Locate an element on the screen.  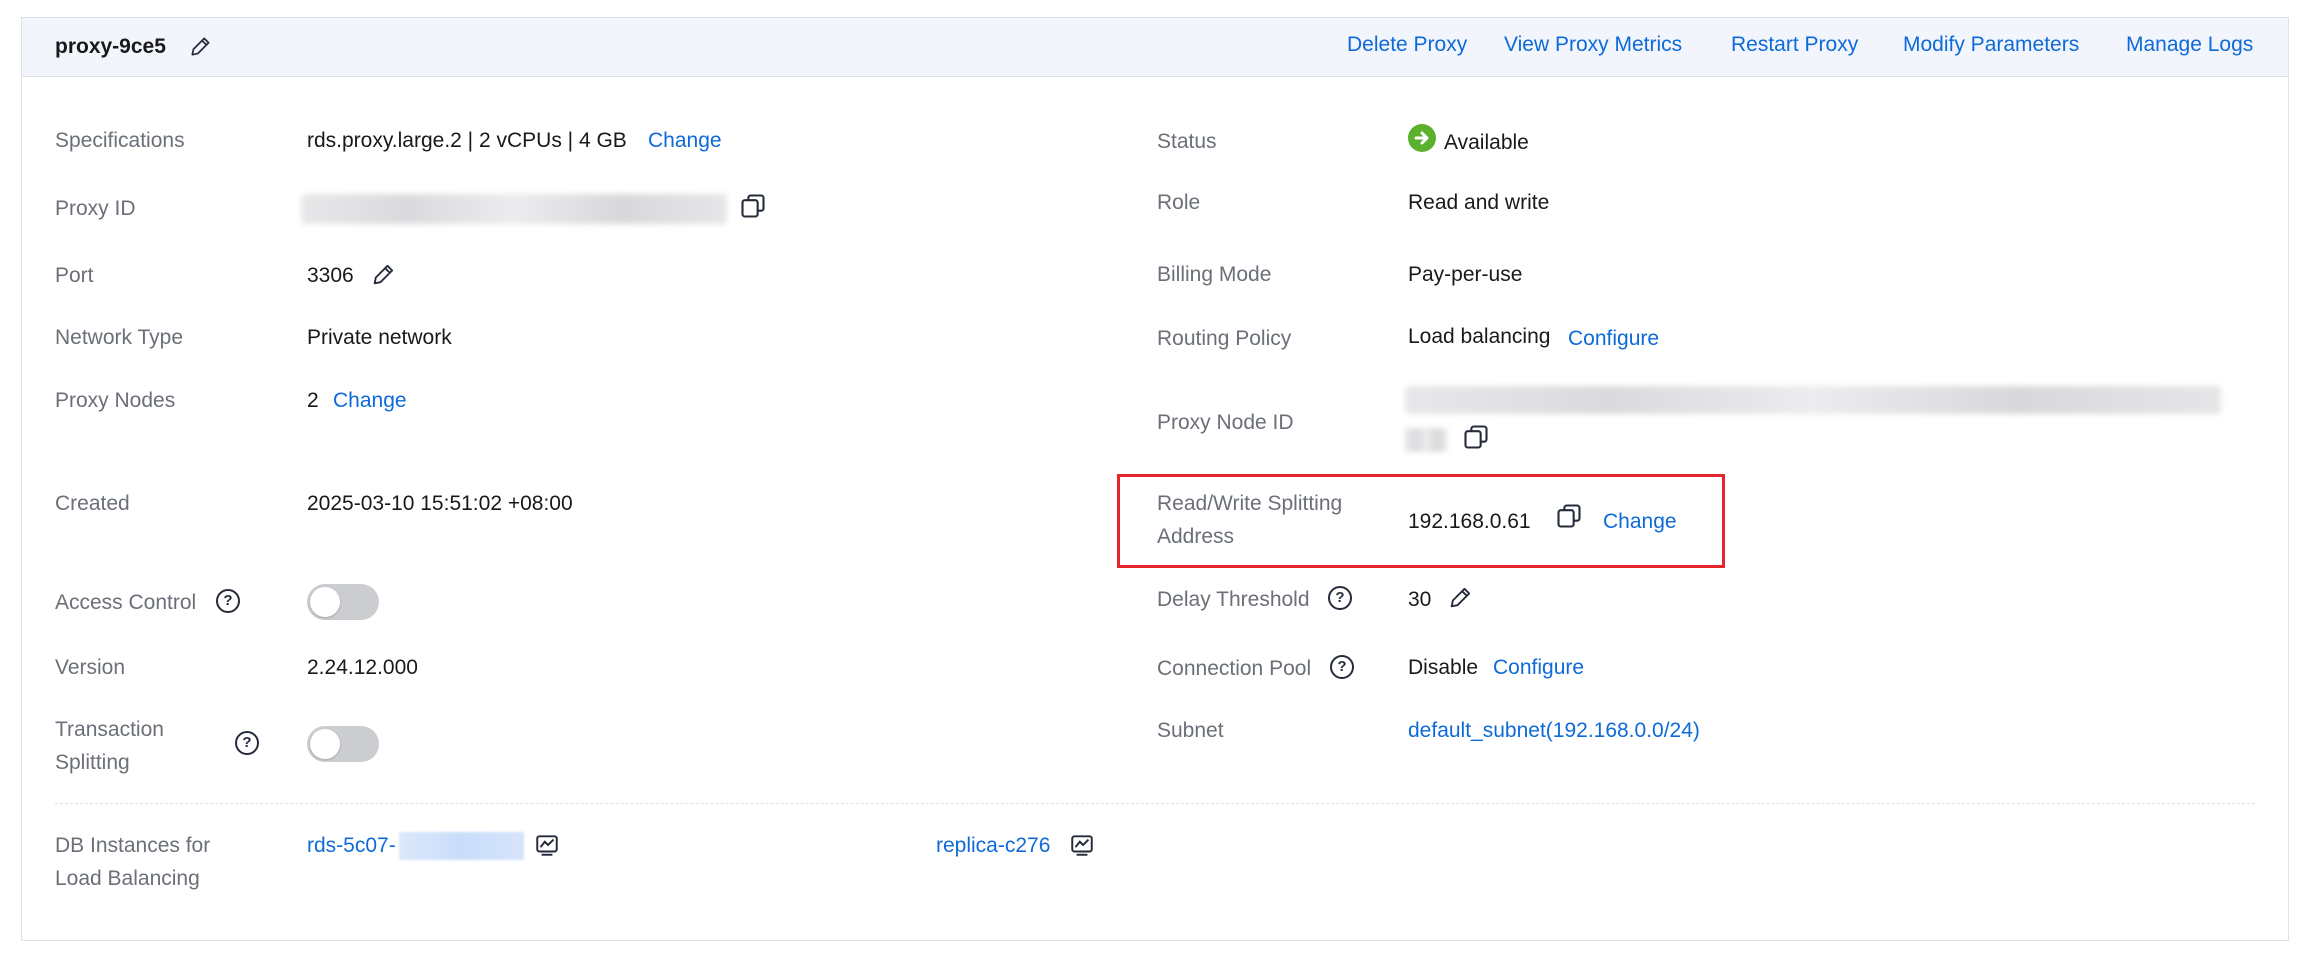
edit-port-icon is located at coordinates (384, 274).